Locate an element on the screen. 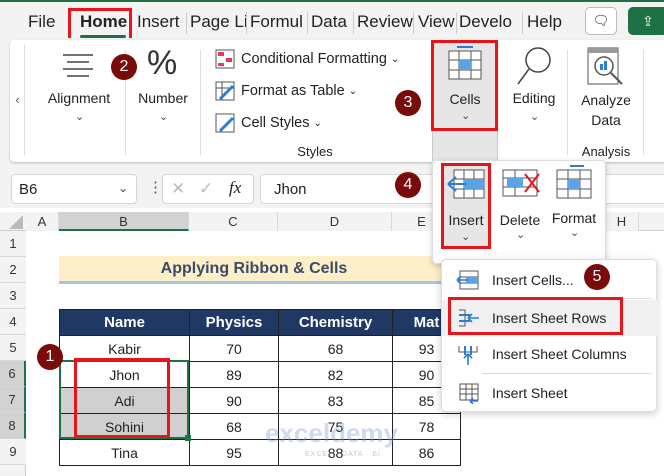 This screenshot has height=476, width=664. step-badge-3: 3 is located at coordinates (408, 103).